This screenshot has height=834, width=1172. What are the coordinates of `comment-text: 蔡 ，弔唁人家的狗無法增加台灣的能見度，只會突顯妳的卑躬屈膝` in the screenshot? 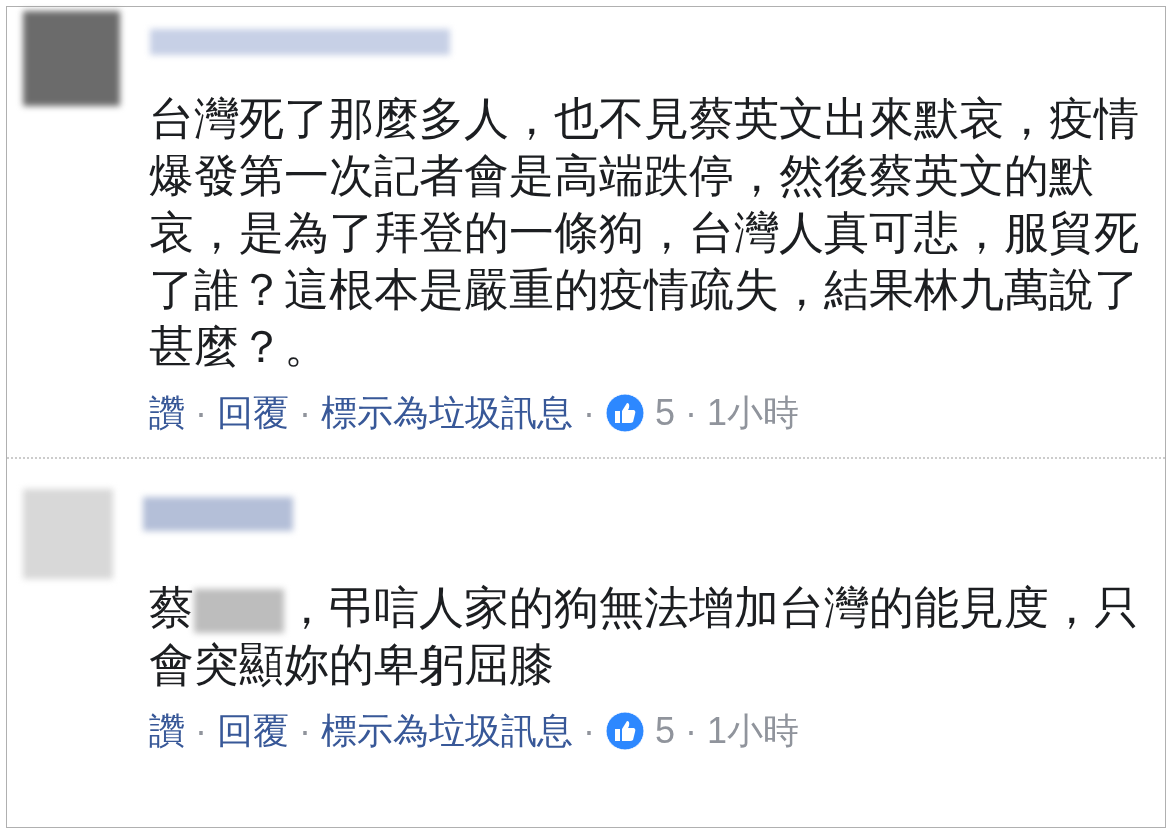 It's located at (644, 636).